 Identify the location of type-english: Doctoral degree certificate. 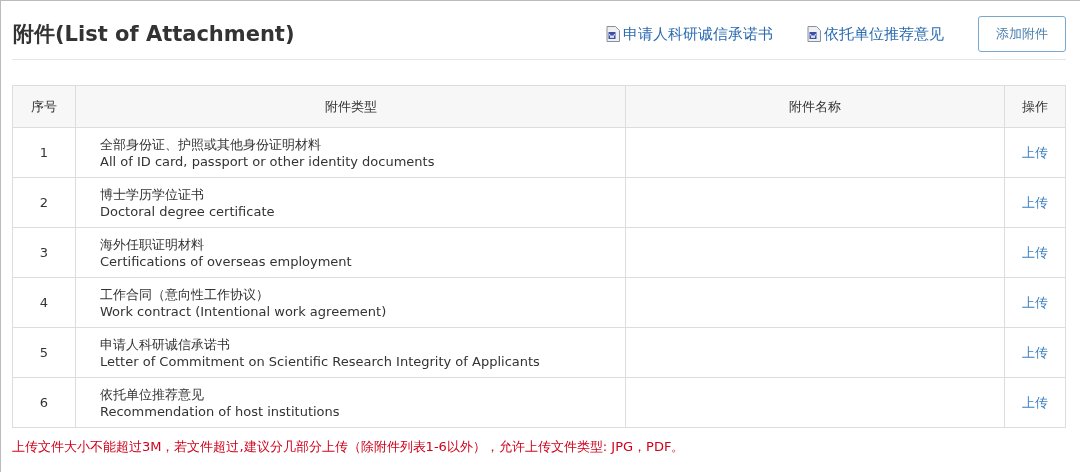
(188, 211).